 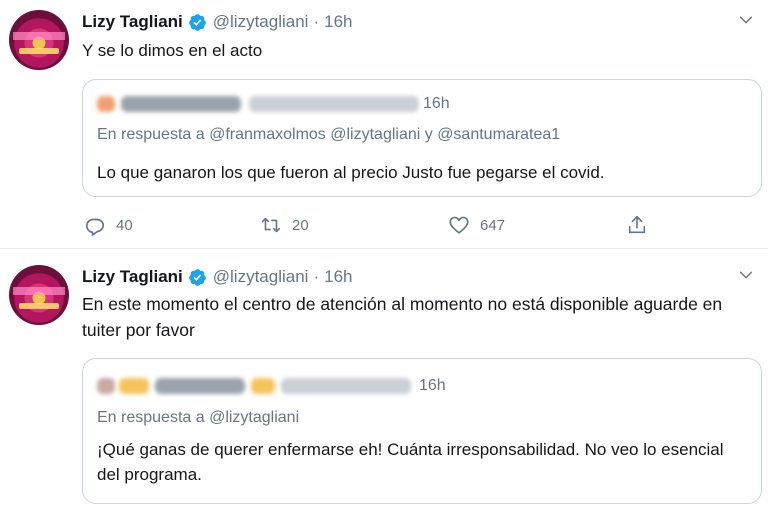 What do you see at coordinates (124, 225) in the screenshot?
I see `reply-count: 40` at bounding box center [124, 225].